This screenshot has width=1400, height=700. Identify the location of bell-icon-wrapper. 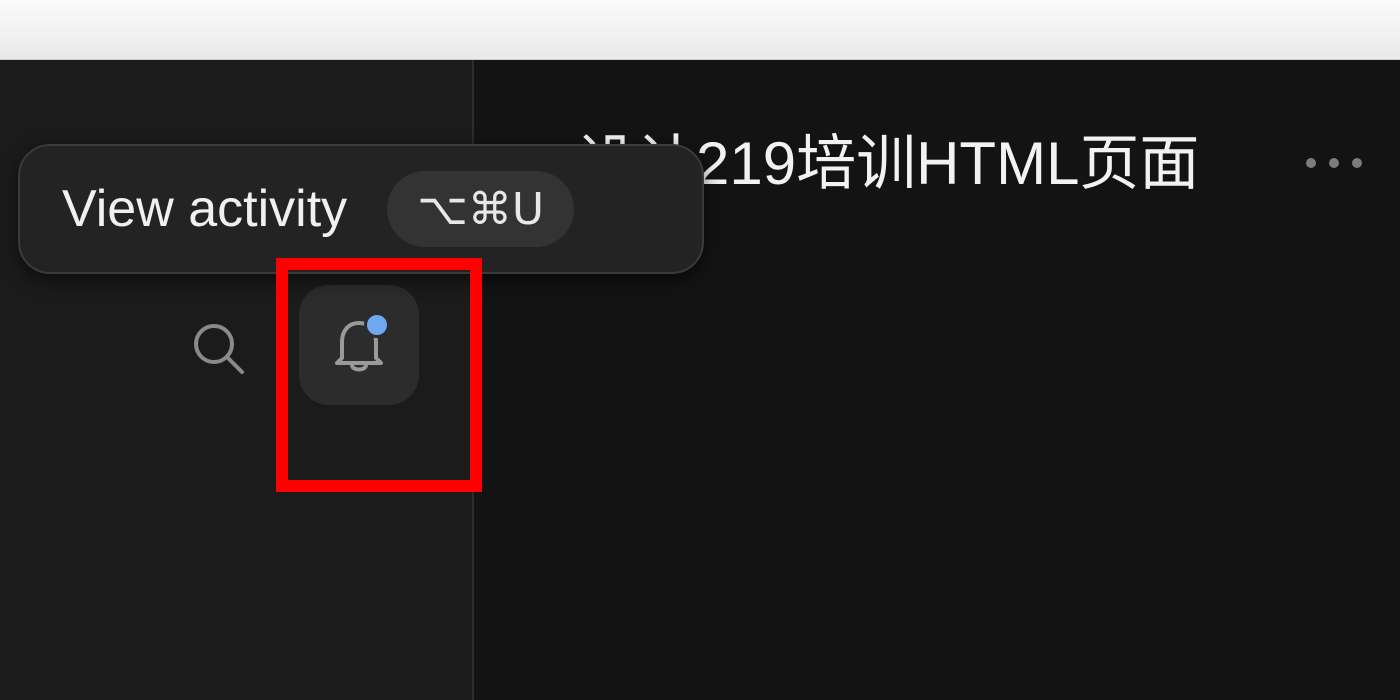
(359, 345).